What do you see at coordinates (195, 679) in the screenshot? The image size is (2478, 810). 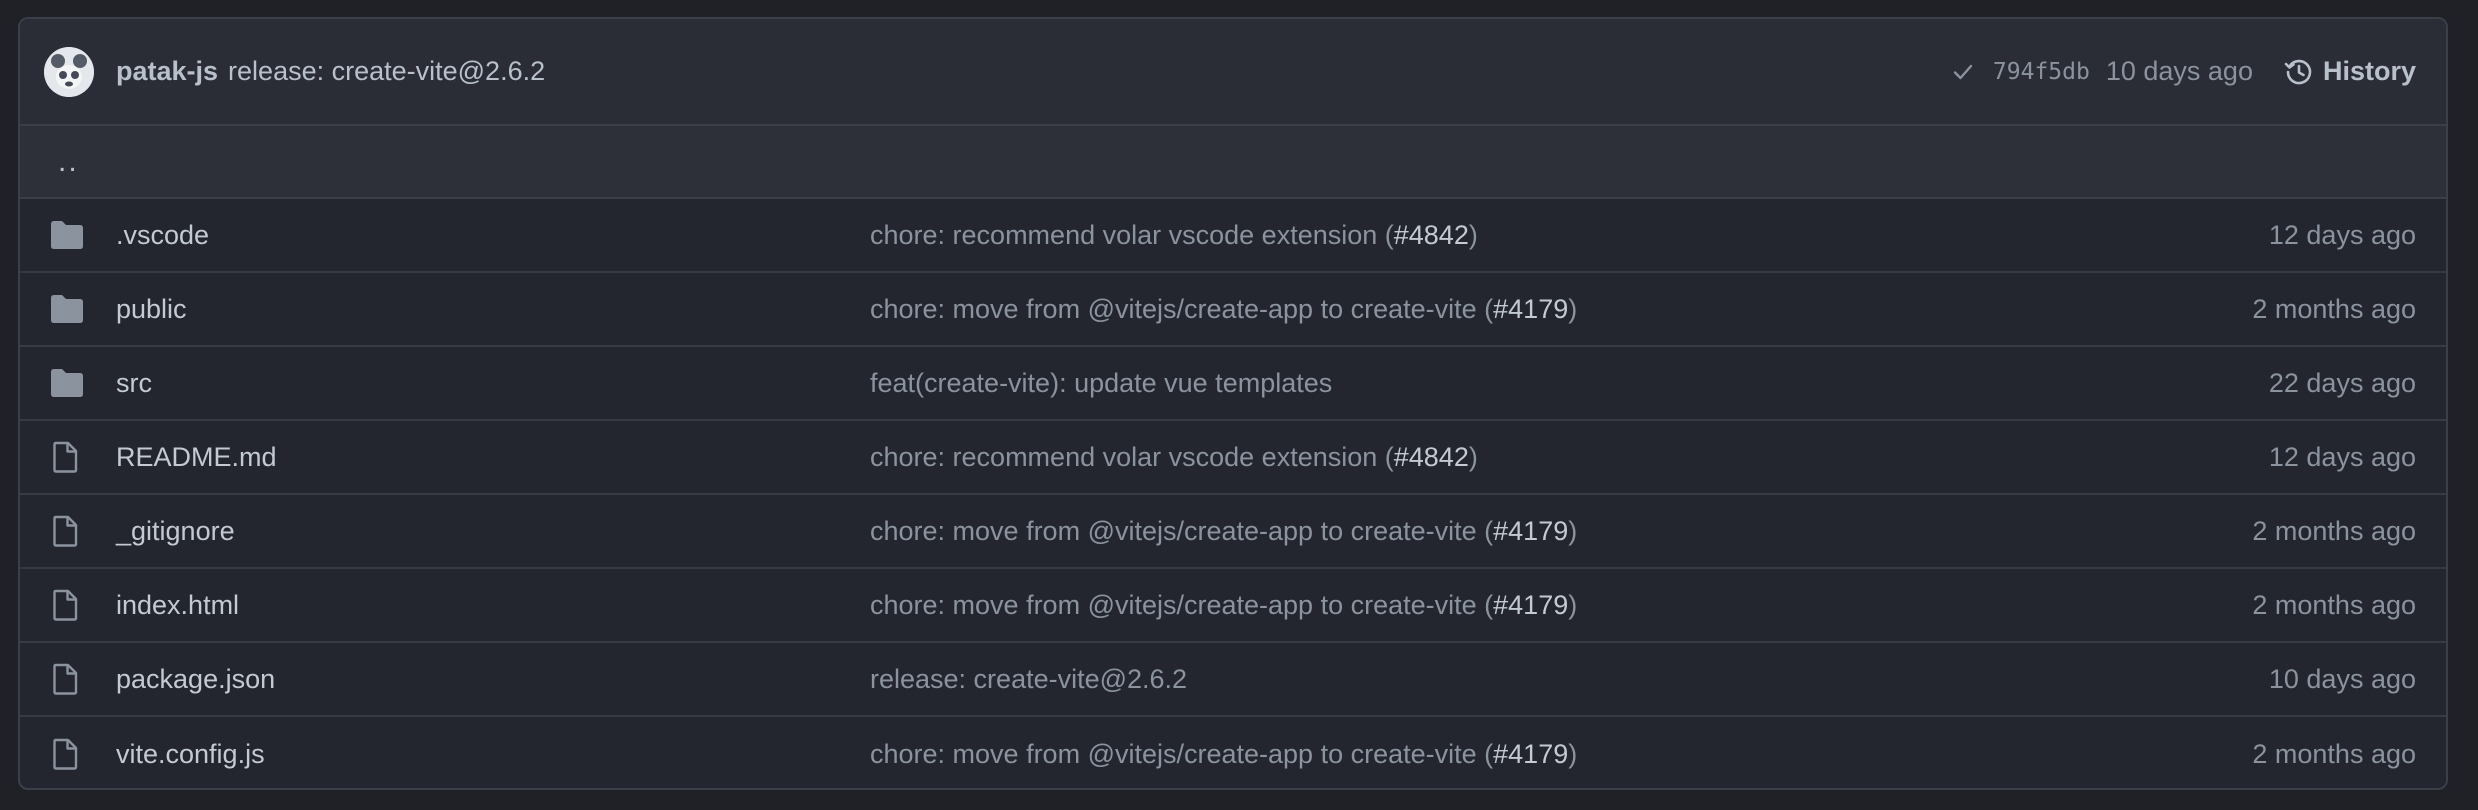 I see `file-name-link: package.json` at bounding box center [195, 679].